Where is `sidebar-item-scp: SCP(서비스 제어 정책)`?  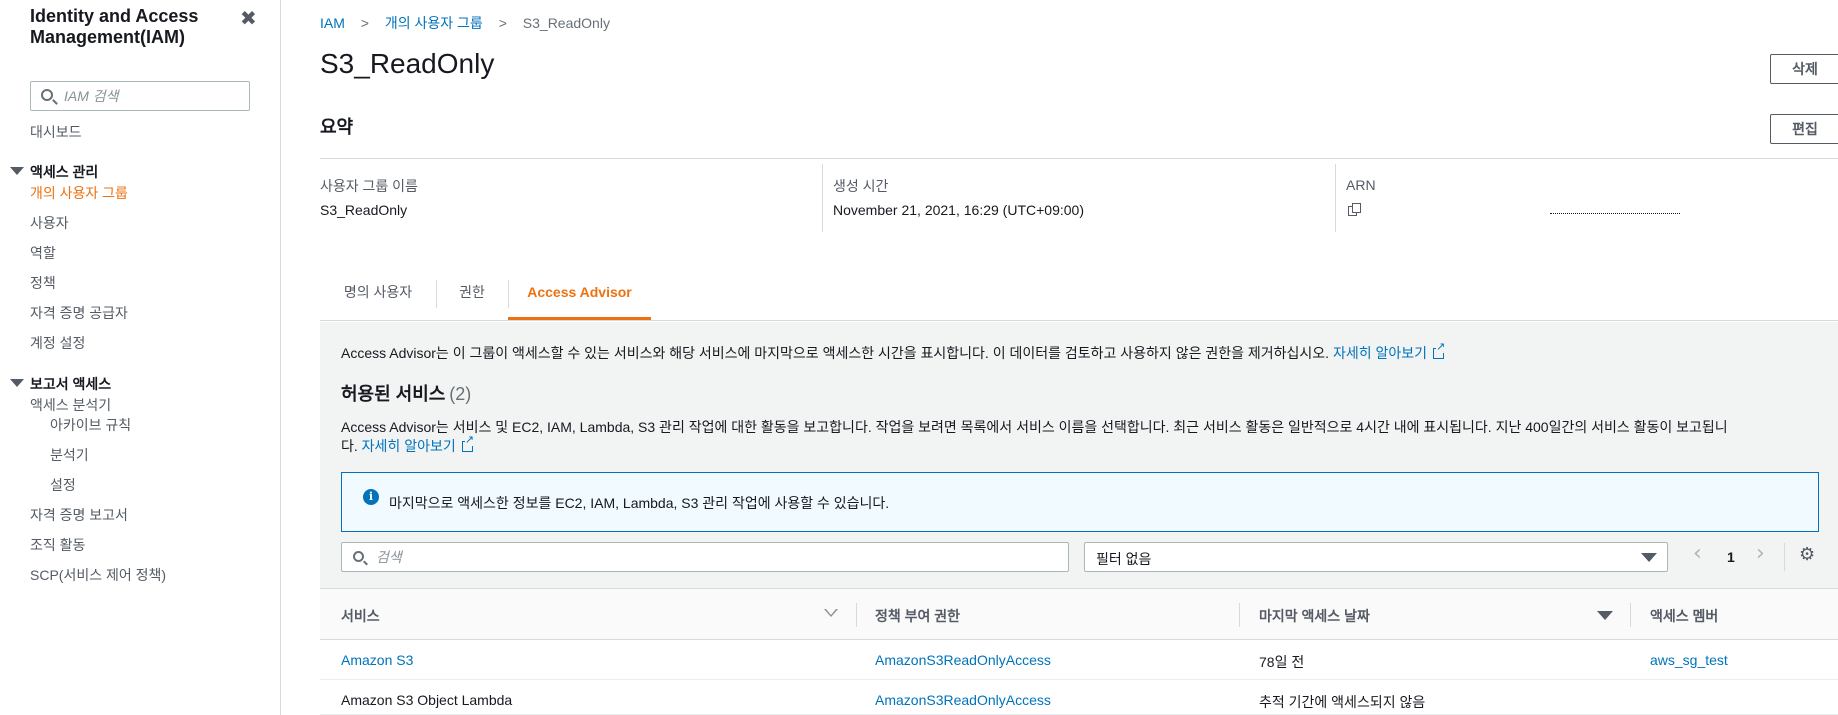
sidebar-item-scp: SCP(서비스 제어 정책) is located at coordinates (98, 575).